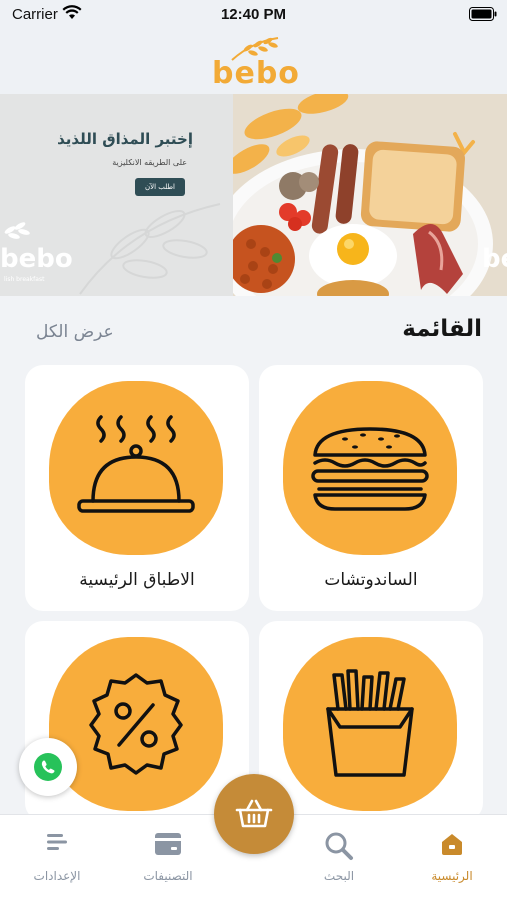  What do you see at coordinates (125, 139) in the screenshot?
I see `banner-title: إختبر المذاق اللذيذ` at bounding box center [125, 139].